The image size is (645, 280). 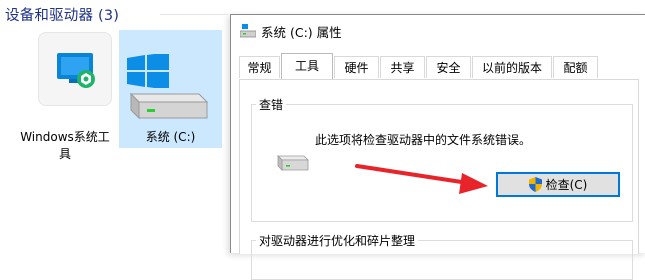 What do you see at coordinates (356, 67) in the screenshot?
I see `tab-hardware: 硬件` at bounding box center [356, 67].